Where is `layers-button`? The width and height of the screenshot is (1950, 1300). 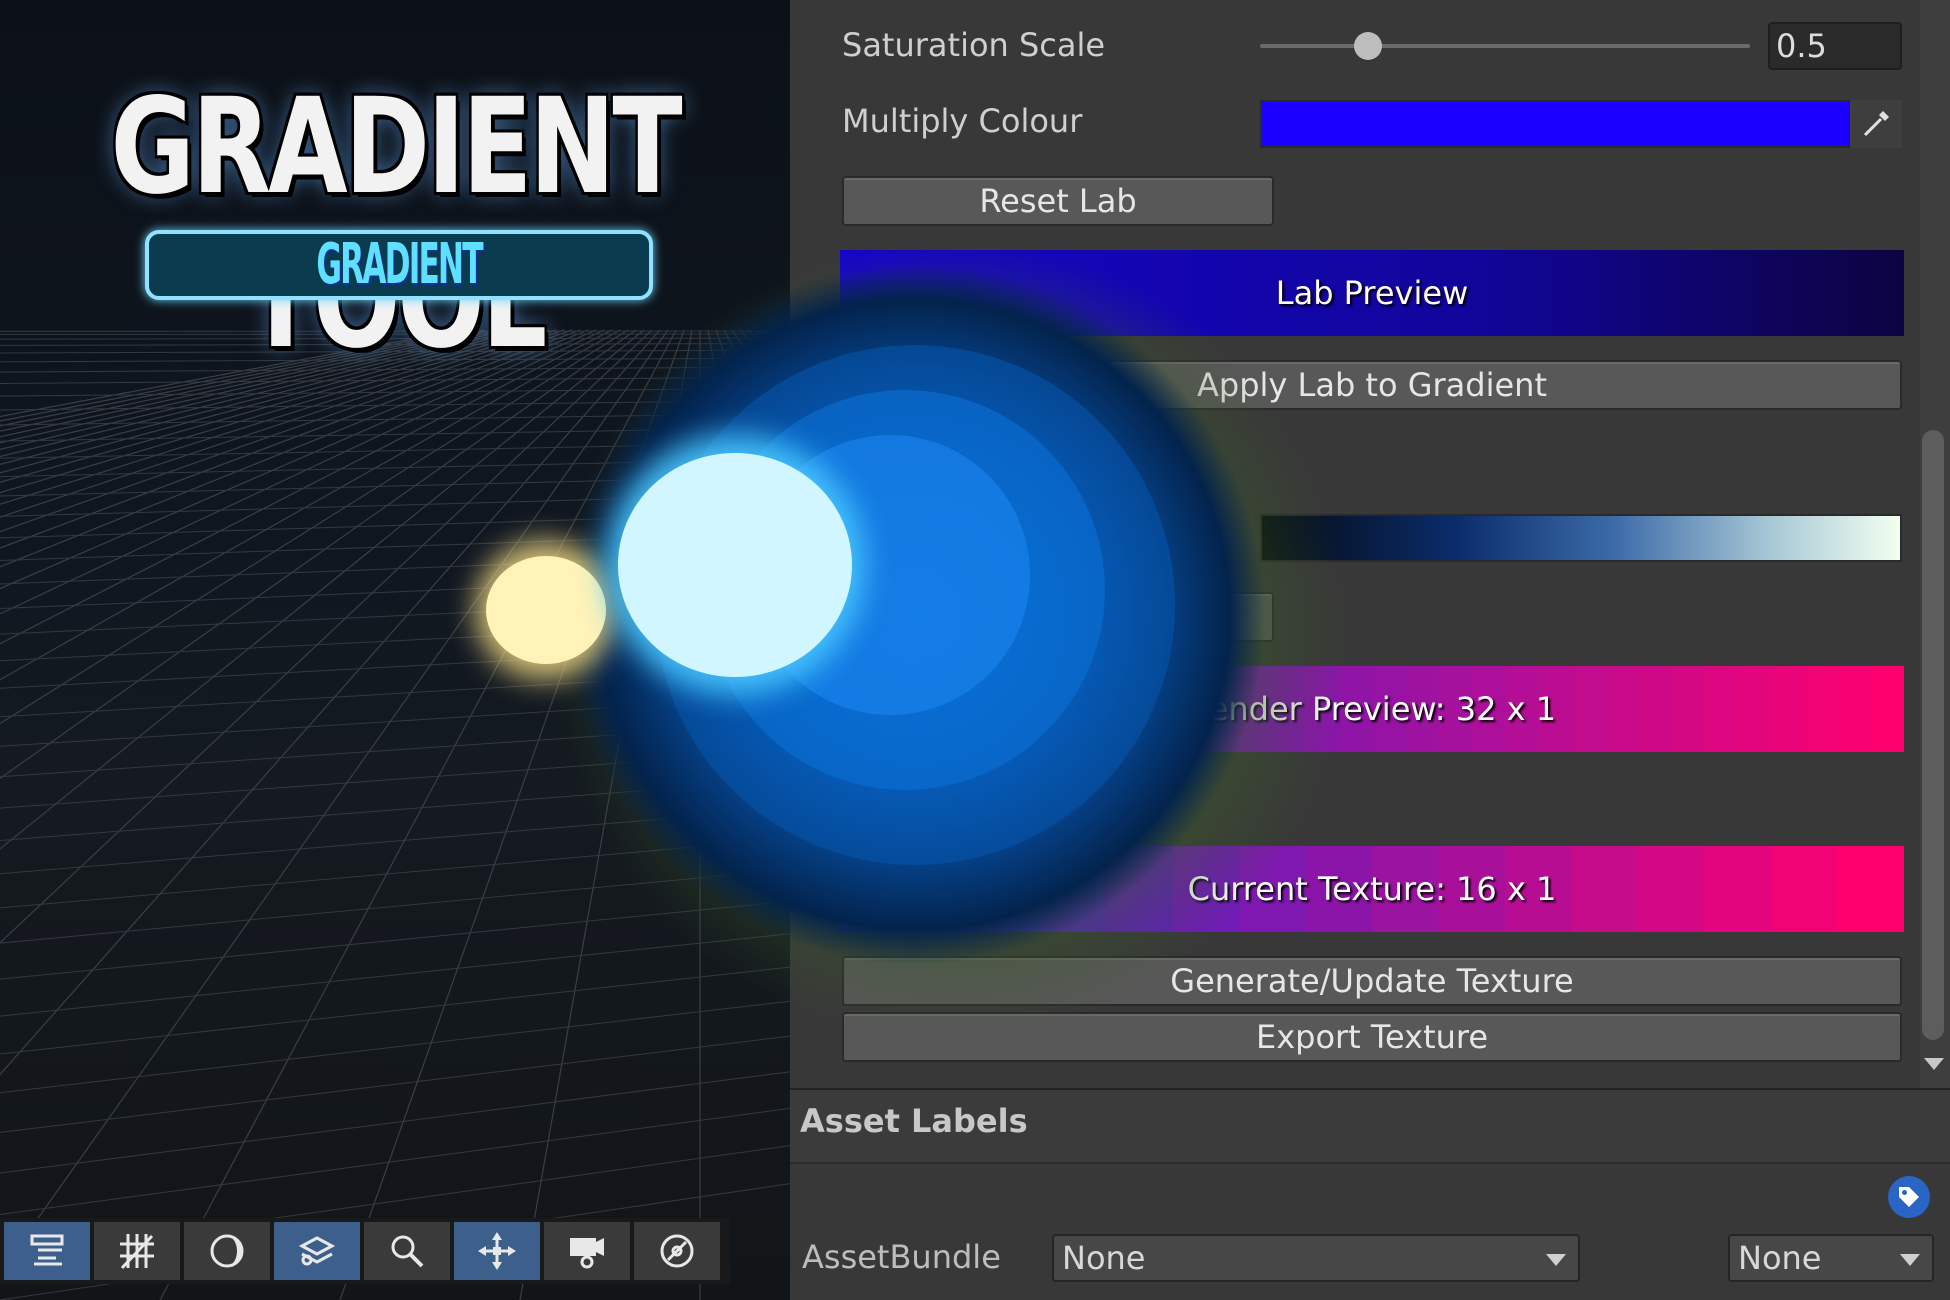 layers-button is located at coordinates (317, 1251).